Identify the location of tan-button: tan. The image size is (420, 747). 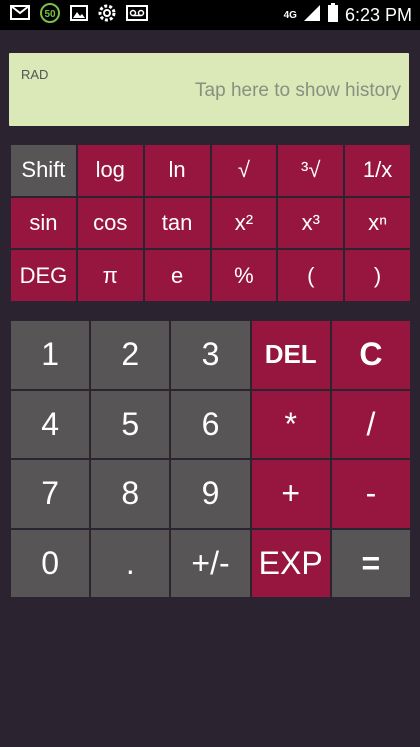
(177, 223).